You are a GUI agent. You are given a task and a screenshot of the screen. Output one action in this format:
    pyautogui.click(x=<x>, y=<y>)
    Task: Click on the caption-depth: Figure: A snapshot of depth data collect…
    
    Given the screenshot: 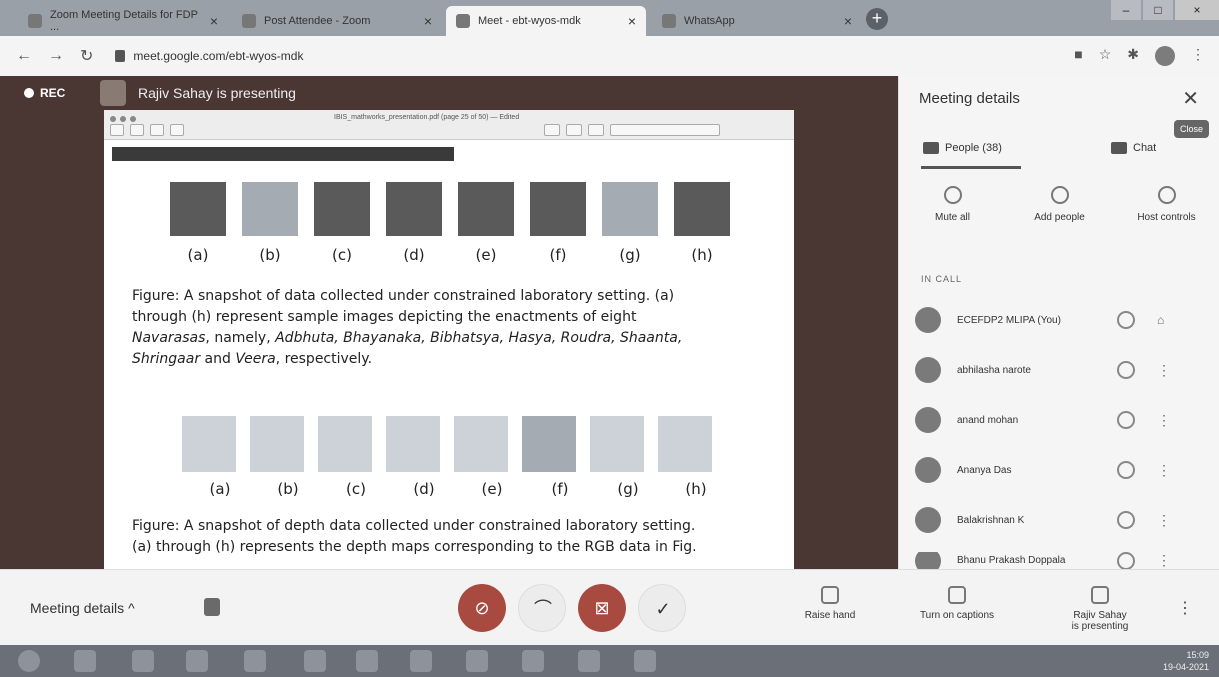 What is the action you would take?
    pyautogui.click(x=462, y=537)
    